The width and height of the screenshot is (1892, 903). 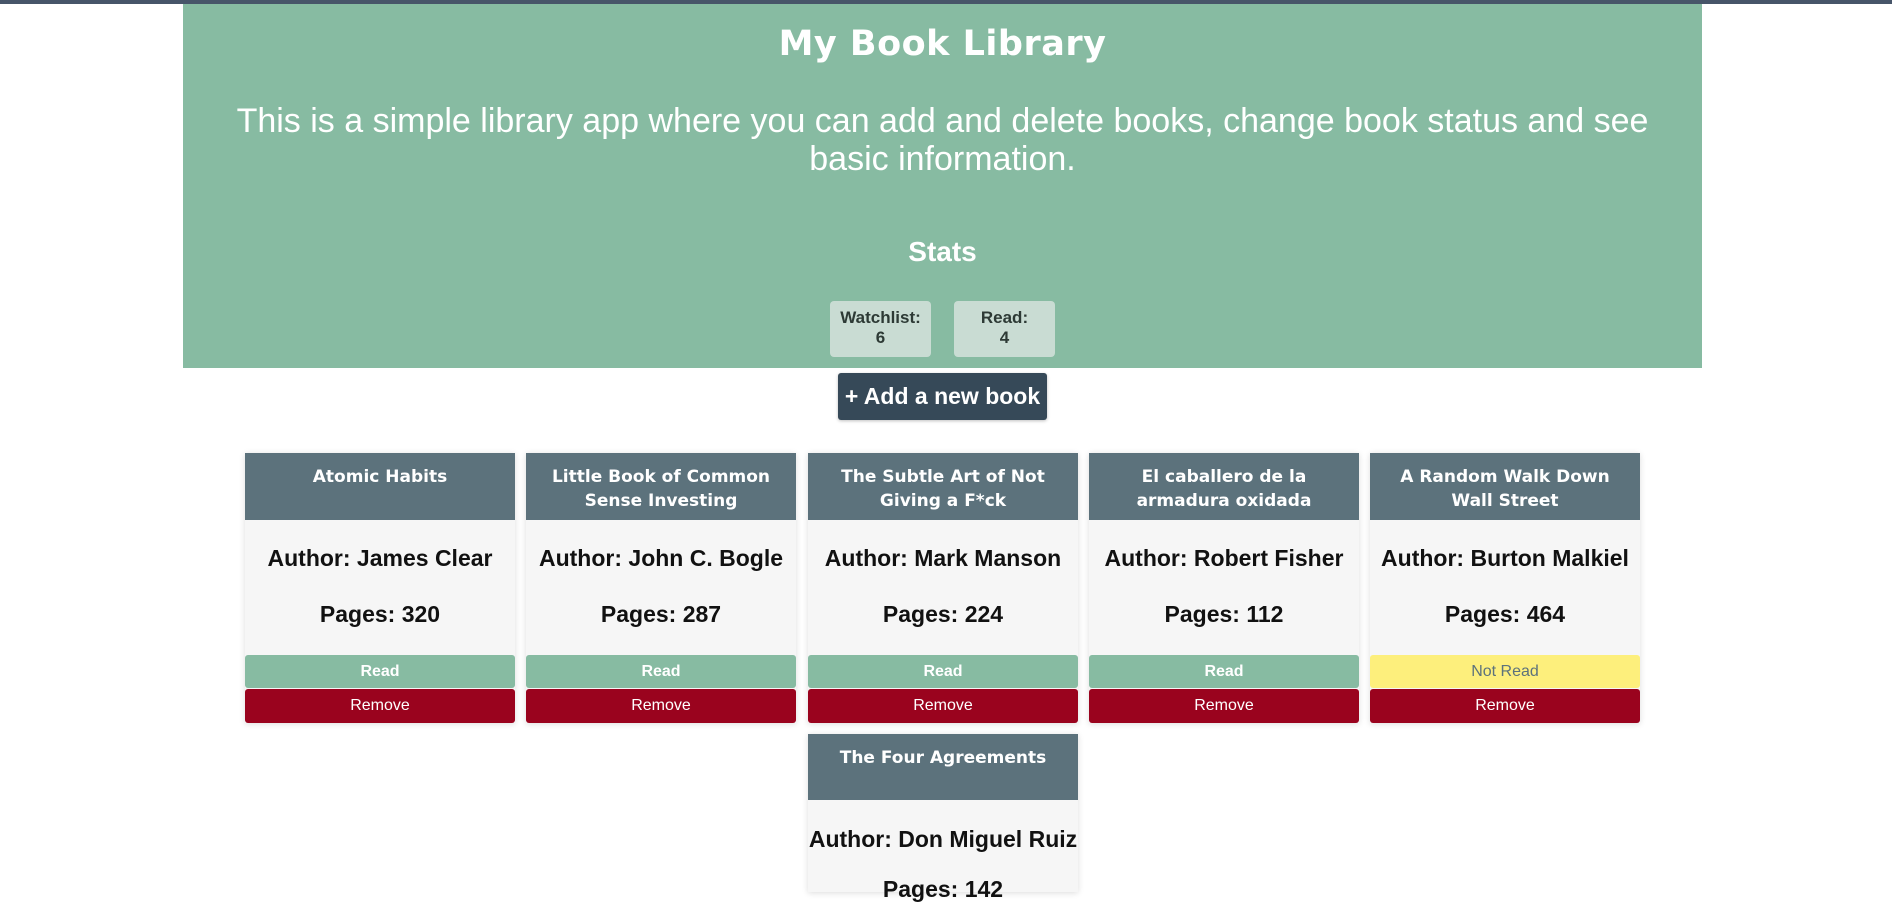 I want to click on book-title: Atomic Habits, so click(x=380, y=486).